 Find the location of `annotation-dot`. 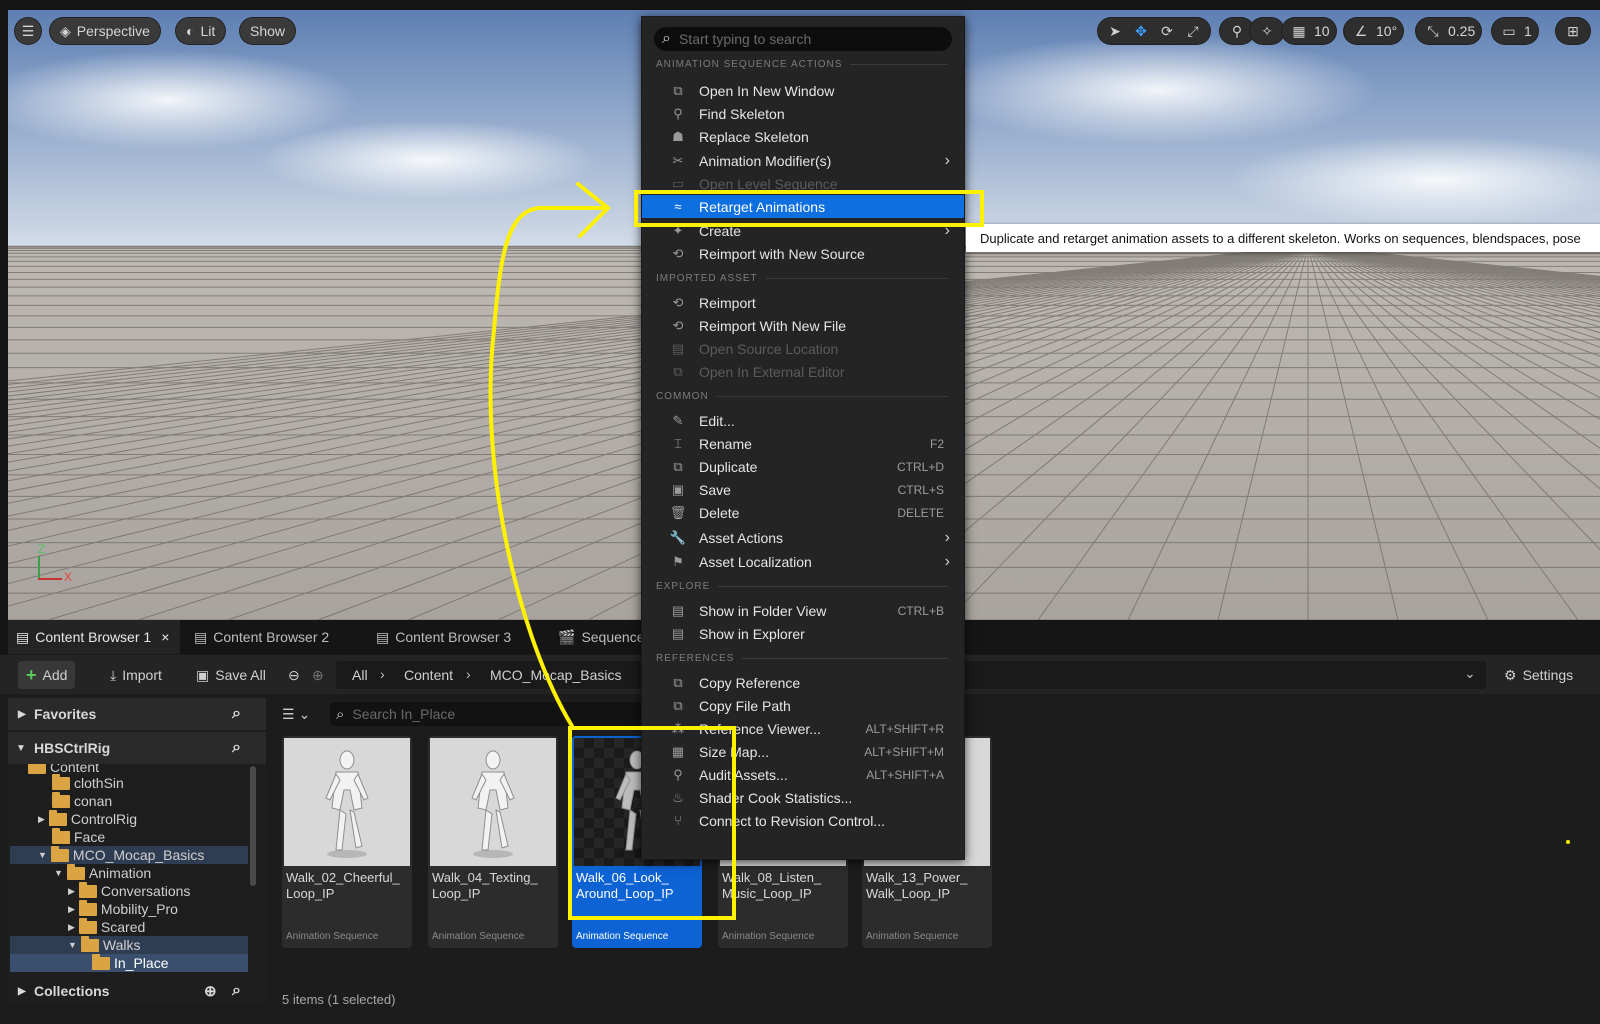

annotation-dot is located at coordinates (1568, 842).